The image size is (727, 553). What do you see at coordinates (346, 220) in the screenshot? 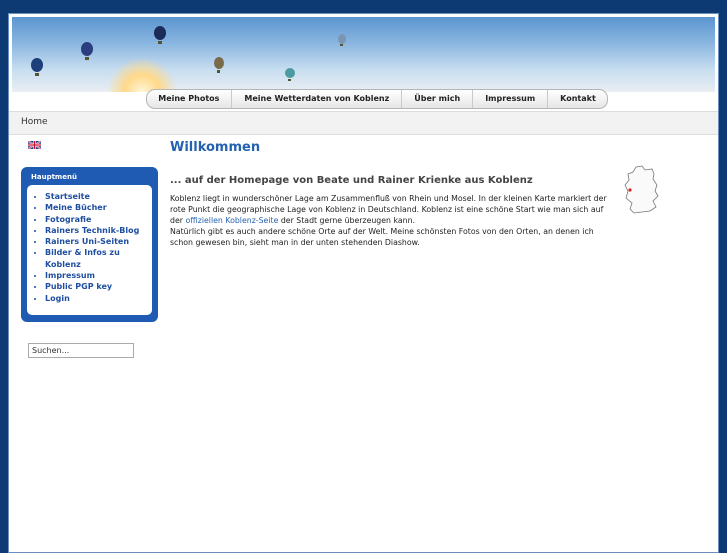
I see `intro-text-part2: der Stadt gerne überzeugen kann.` at bounding box center [346, 220].